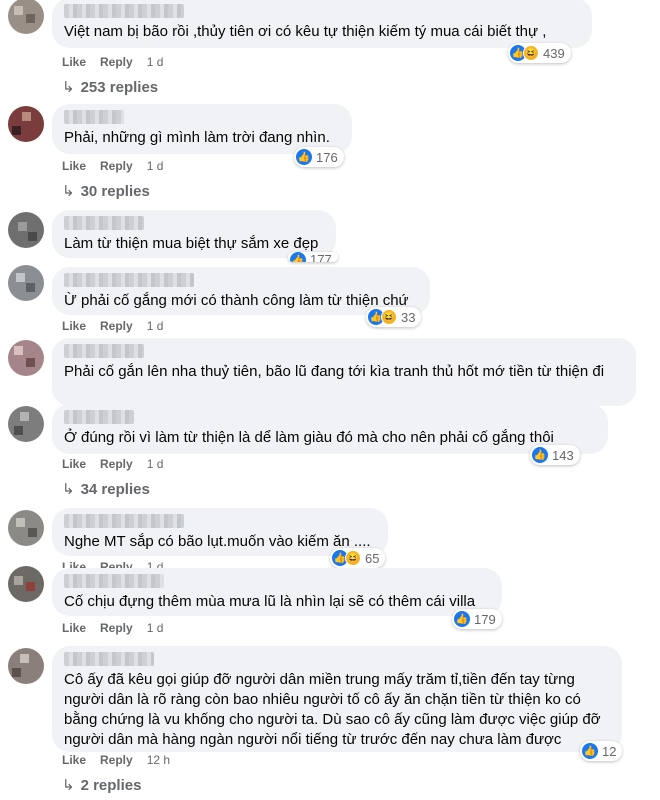 This screenshot has height=800, width=660. What do you see at coordinates (197, 137) in the screenshot?
I see `comment-text: Phải, những gì mình làm trời đang nhìn.` at bounding box center [197, 137].